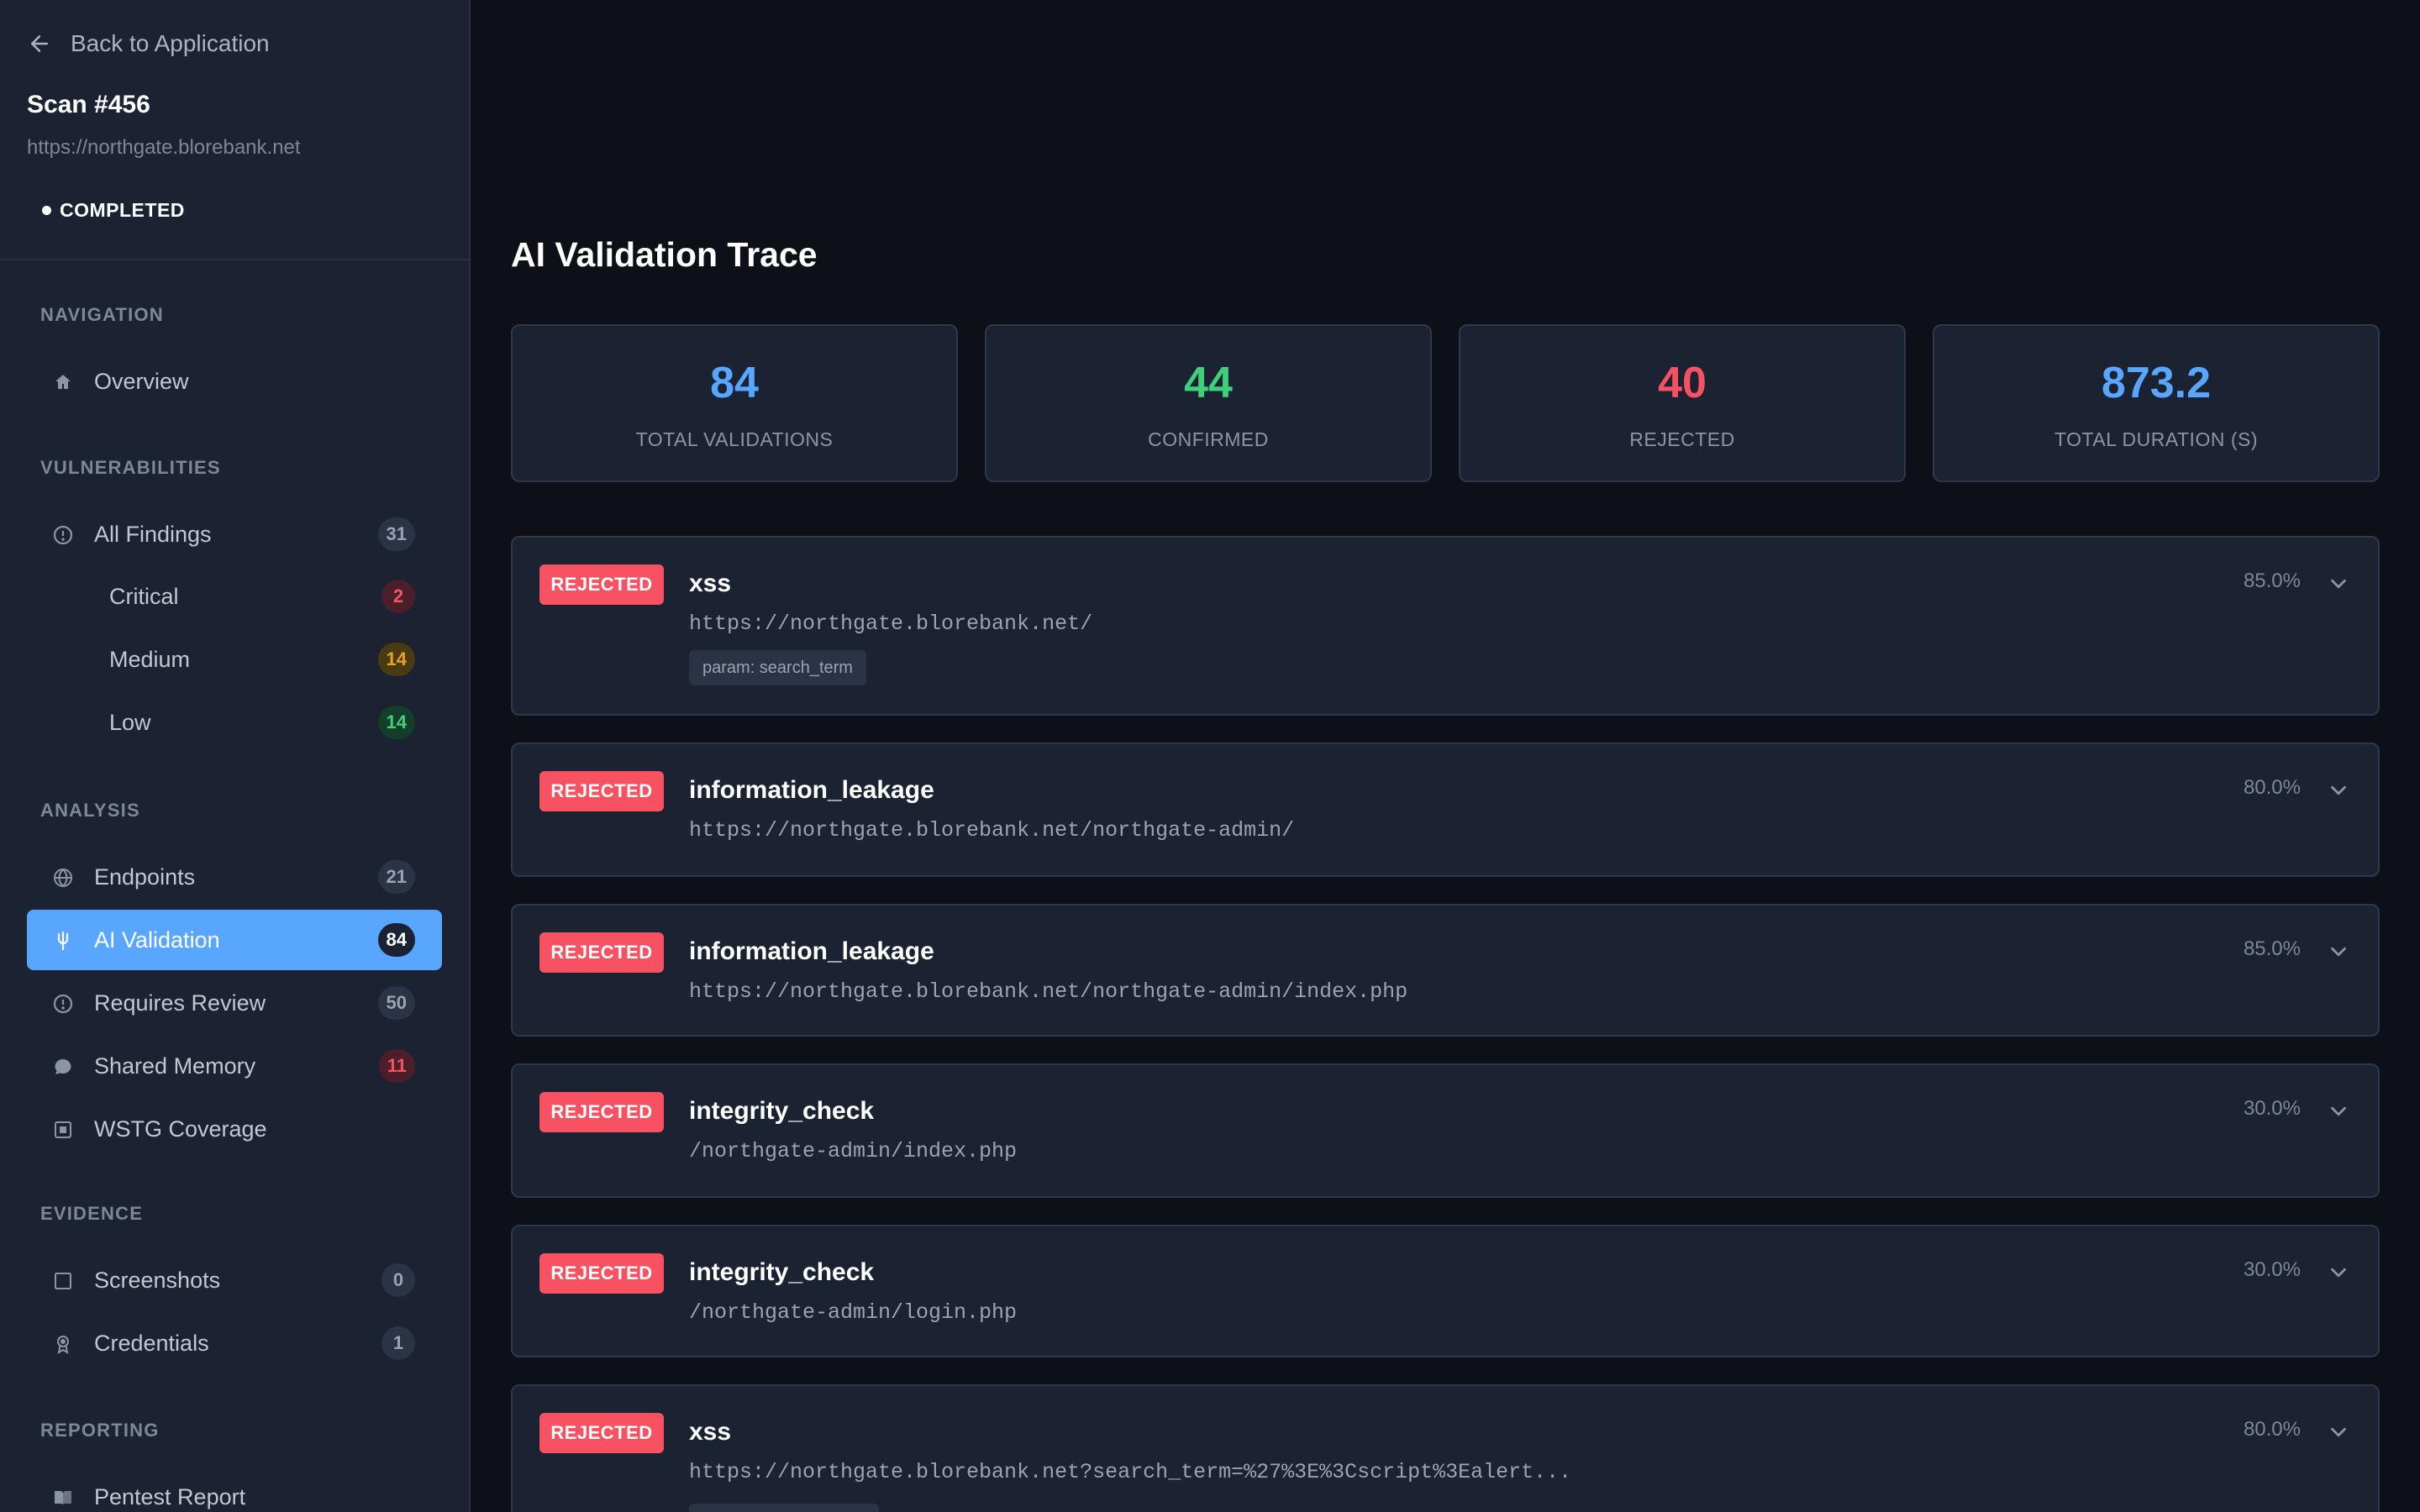  I want to click on stat-label: TOTAL VALIDATIONS, so click(734, 439).